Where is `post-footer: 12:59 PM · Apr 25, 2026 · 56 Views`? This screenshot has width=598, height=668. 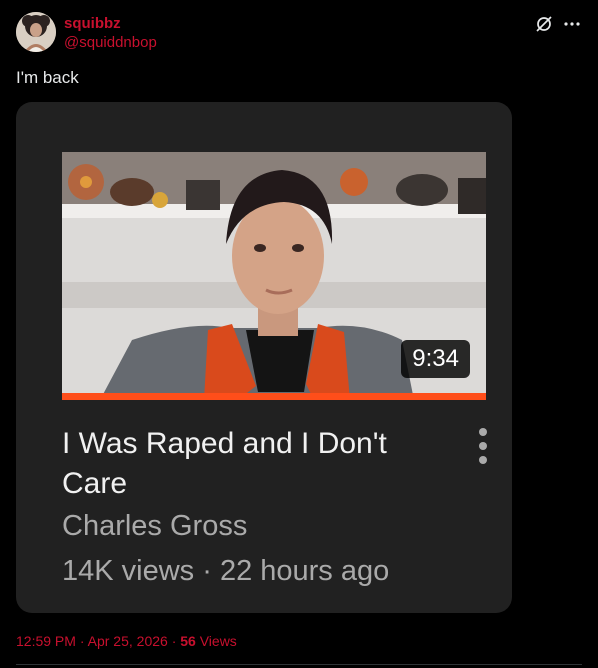
post-footer: 12:59 PM · Apr 25, 2026 · 56 Views is located at coordinates (126, 641).